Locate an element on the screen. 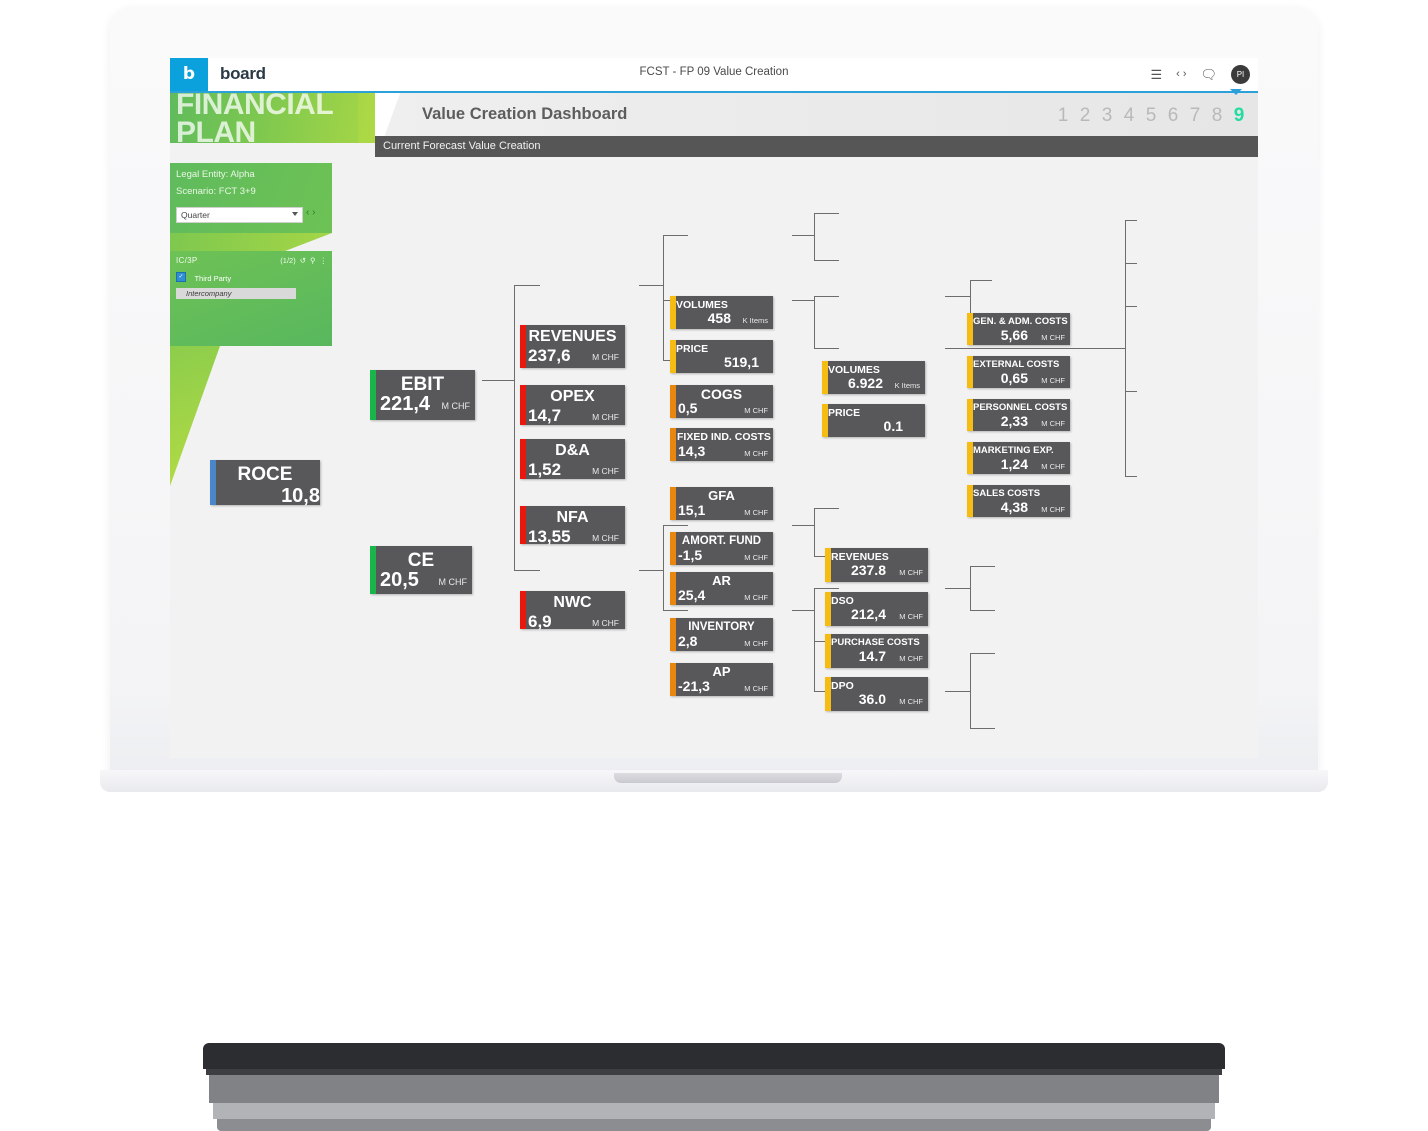  node-title: MARKETING EXP. is located at coordinates (1013, 450).